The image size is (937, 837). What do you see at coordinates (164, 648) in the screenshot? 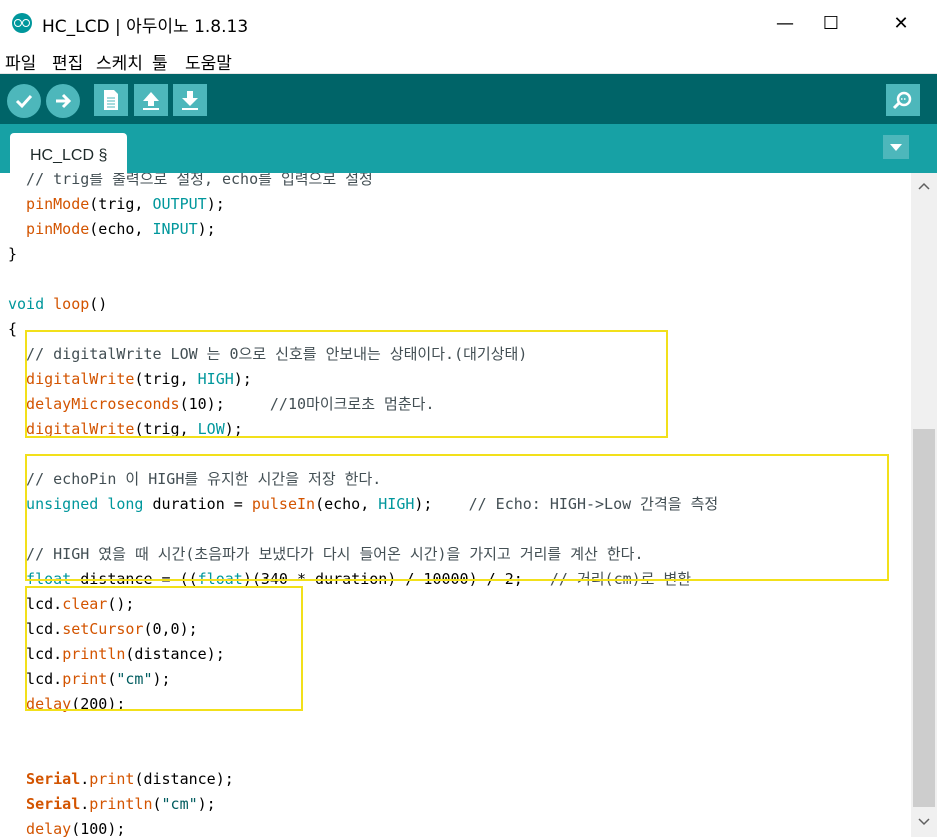
I see `highlight-box-lcd` at bounding box center [164, 648].